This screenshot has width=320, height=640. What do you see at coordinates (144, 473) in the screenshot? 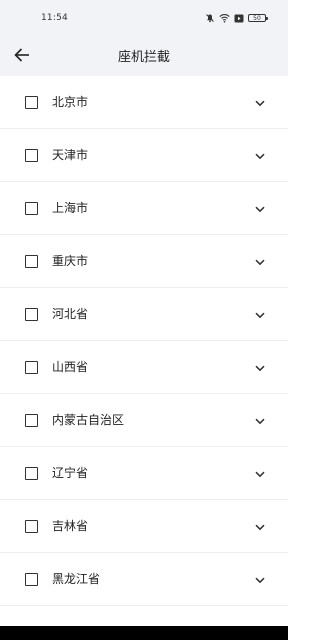
I see `list-item: 辽宁省` at bounding box center [144, 473].